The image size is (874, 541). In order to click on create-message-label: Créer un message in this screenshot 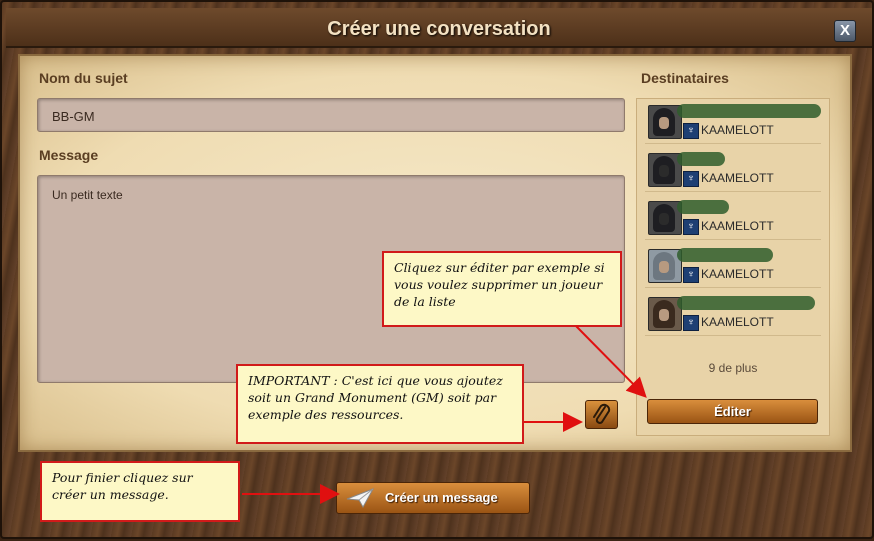, I will do `click(441, 497)`.